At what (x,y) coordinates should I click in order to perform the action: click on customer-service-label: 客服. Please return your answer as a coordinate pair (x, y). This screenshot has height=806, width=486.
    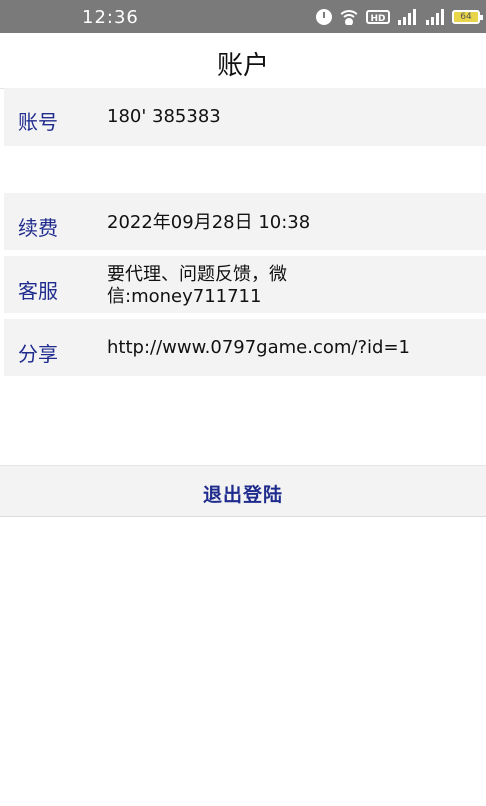
    Looking at the image, I should click on (38, 291).